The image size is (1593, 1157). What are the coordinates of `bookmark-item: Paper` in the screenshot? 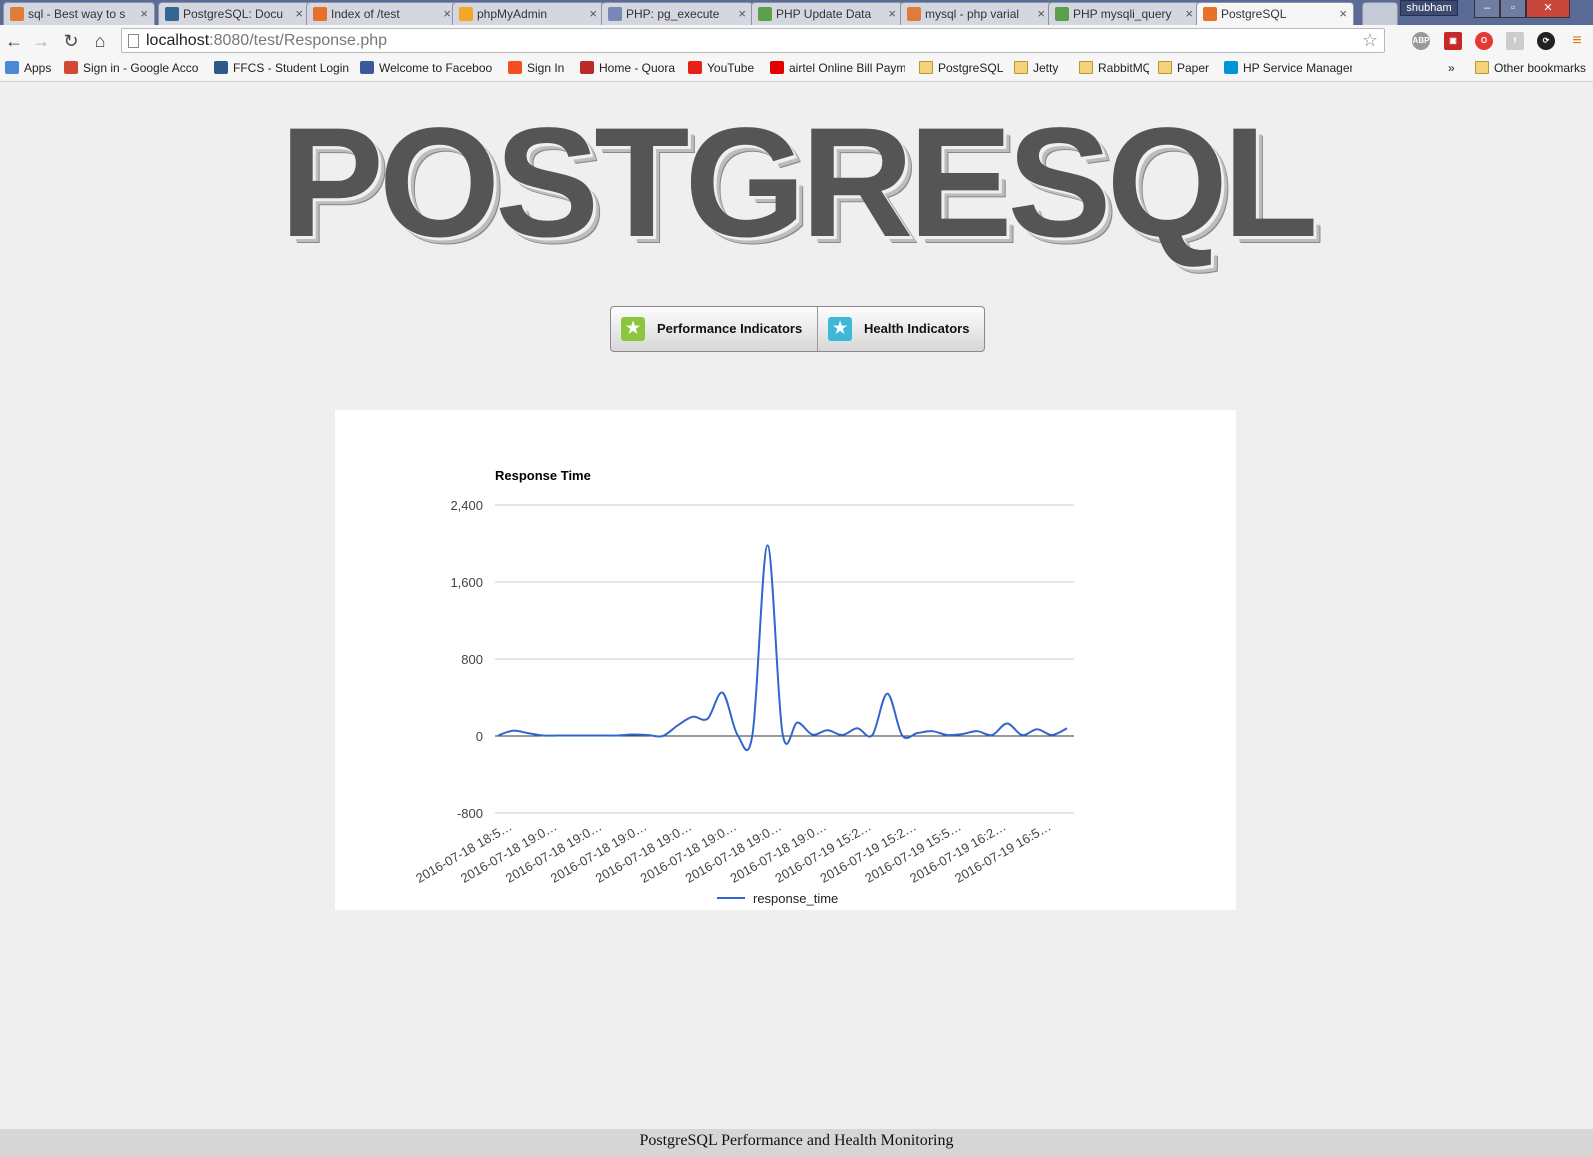 It's located at (1186, 68).